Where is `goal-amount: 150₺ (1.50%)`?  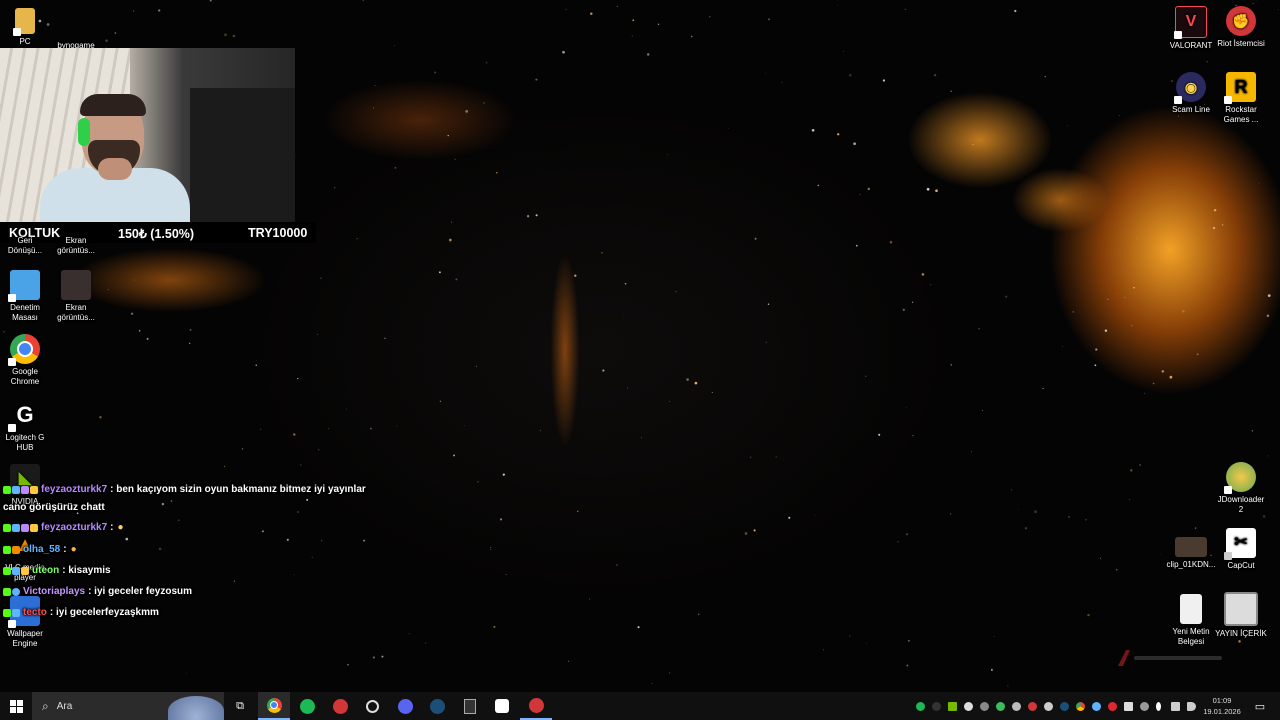
goal-amount: 150₺ (1.50%) is located at coordinates (156, 234).